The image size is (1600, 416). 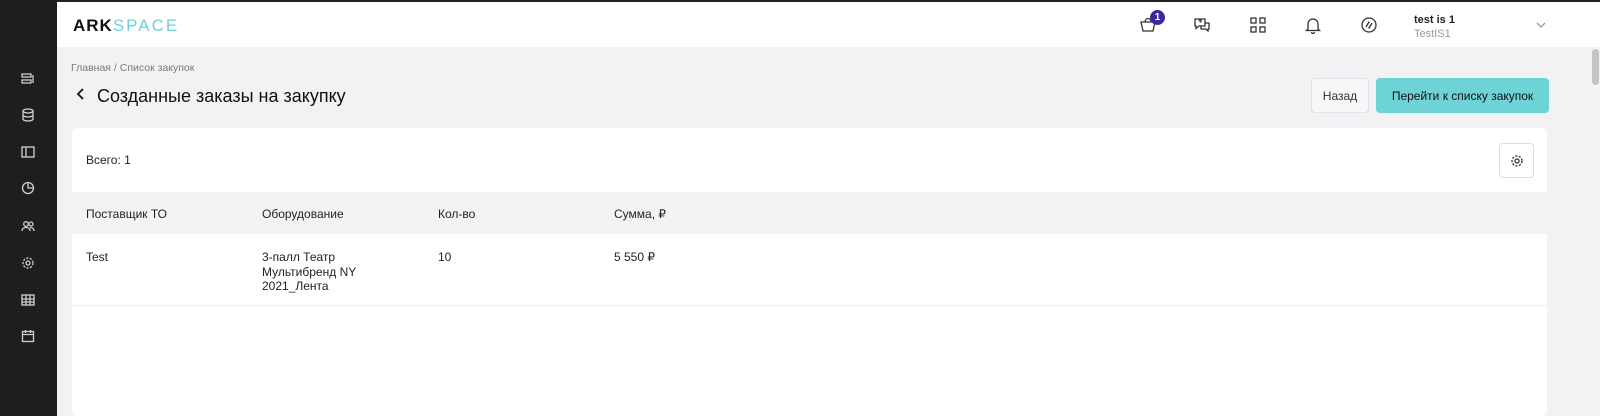 What do you see at coordinates (1340, 95) in the screenshot?
I see `back-button: Назад` at bounding box center [1340, 95].